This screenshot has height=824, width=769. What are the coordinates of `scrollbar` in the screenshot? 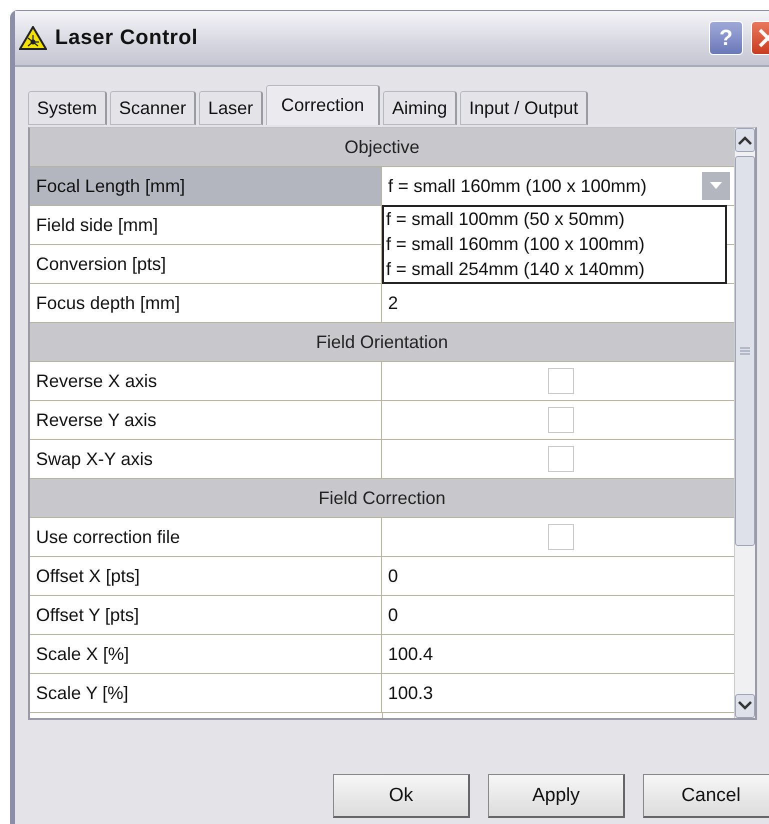 It's located at (744, 423).